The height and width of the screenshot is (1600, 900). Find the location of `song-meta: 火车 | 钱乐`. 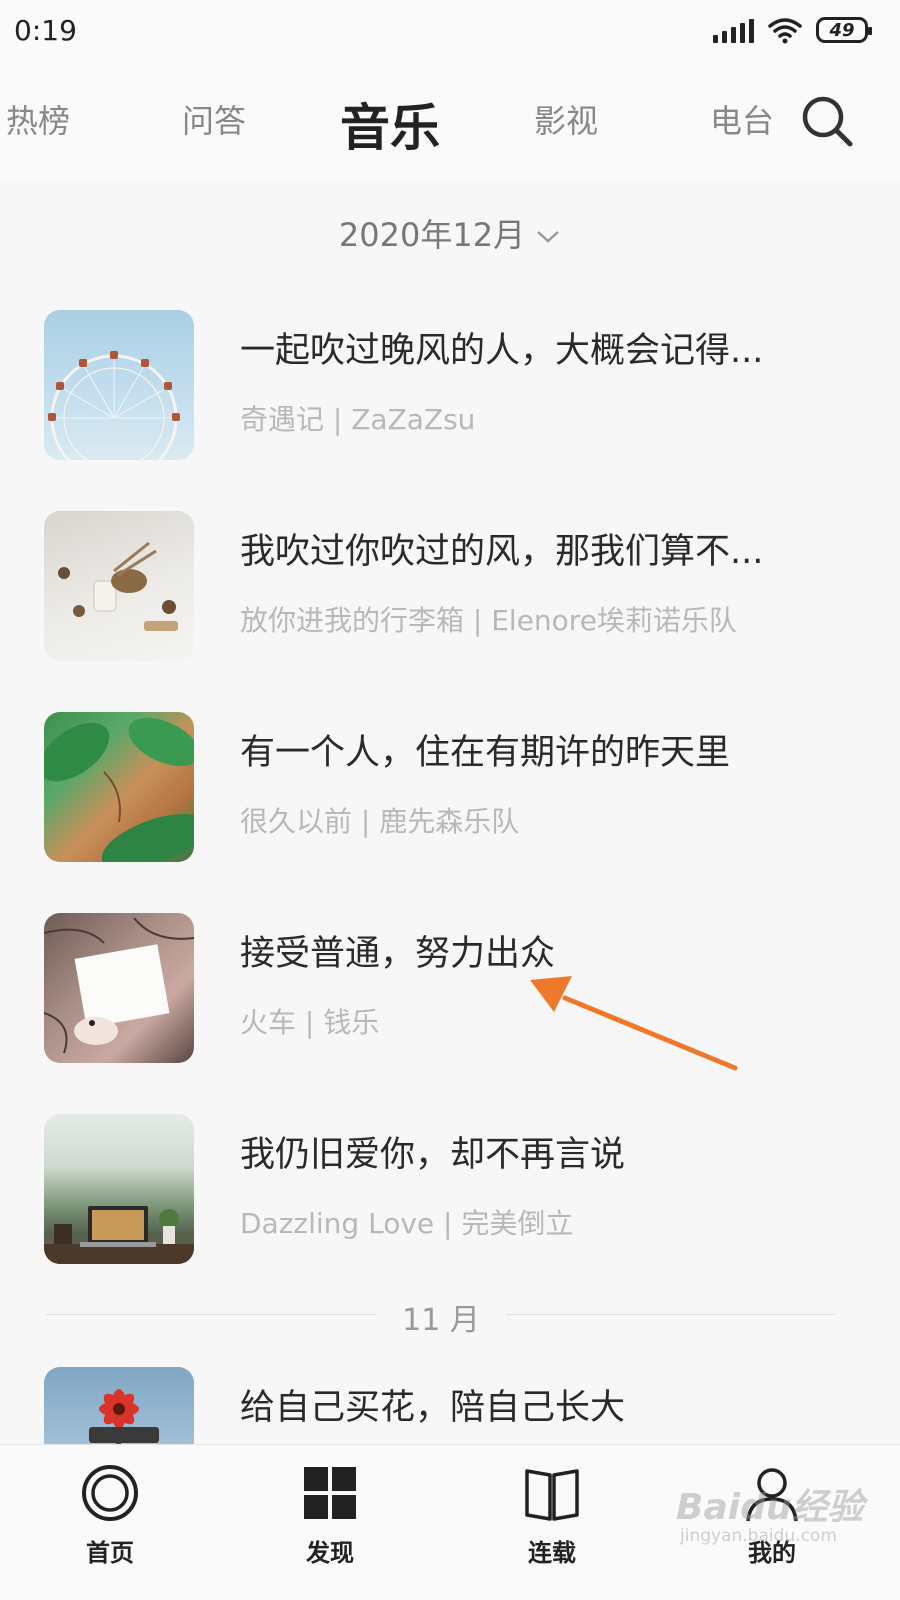

song-meta: 火车 | 钱乐 is located at coordinates (310, 1022).